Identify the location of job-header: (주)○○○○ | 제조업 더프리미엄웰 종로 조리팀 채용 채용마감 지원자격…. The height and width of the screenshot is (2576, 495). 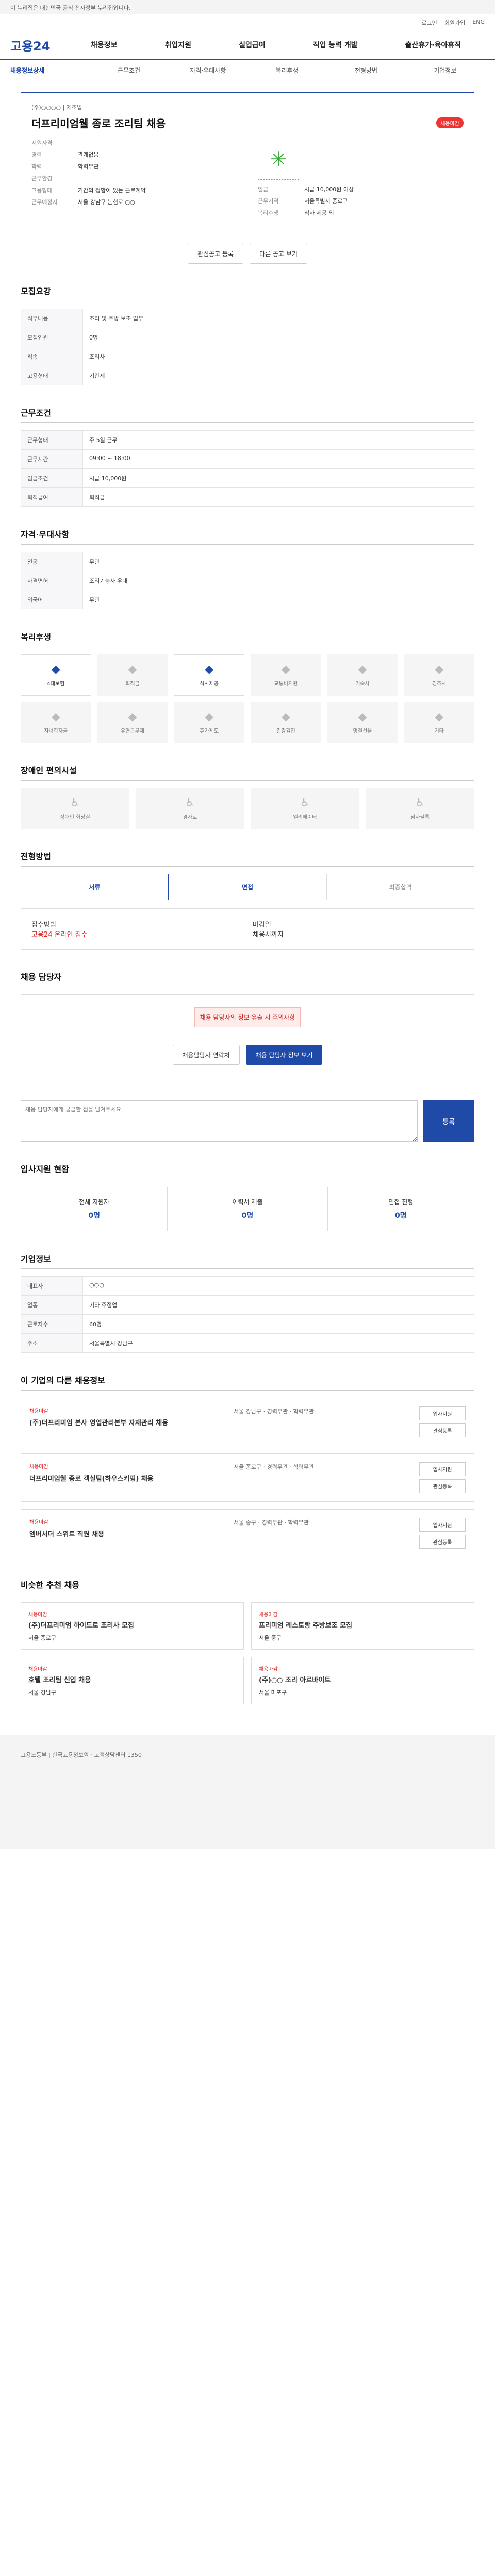
(247, 161).